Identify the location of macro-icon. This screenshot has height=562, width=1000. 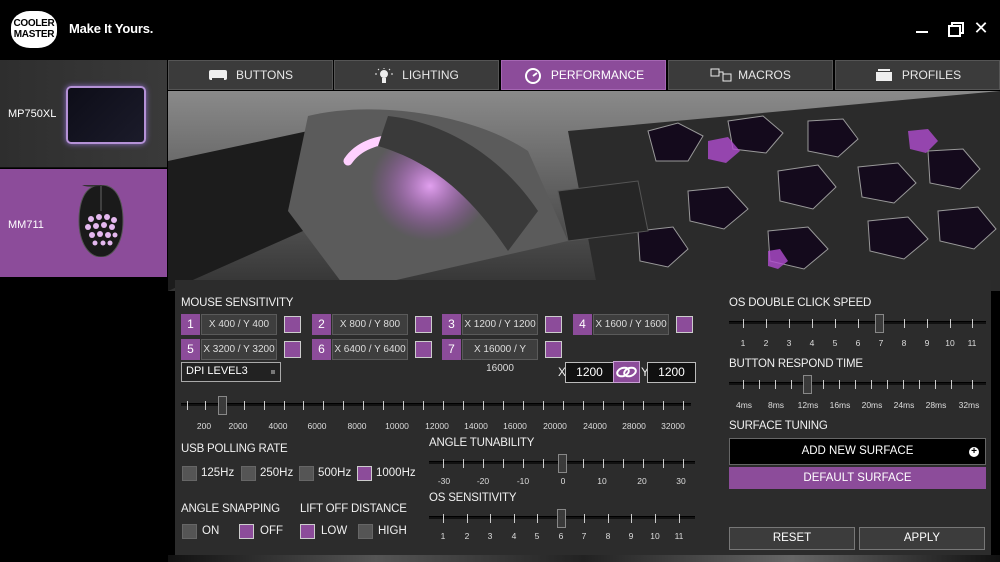
(721, 75).